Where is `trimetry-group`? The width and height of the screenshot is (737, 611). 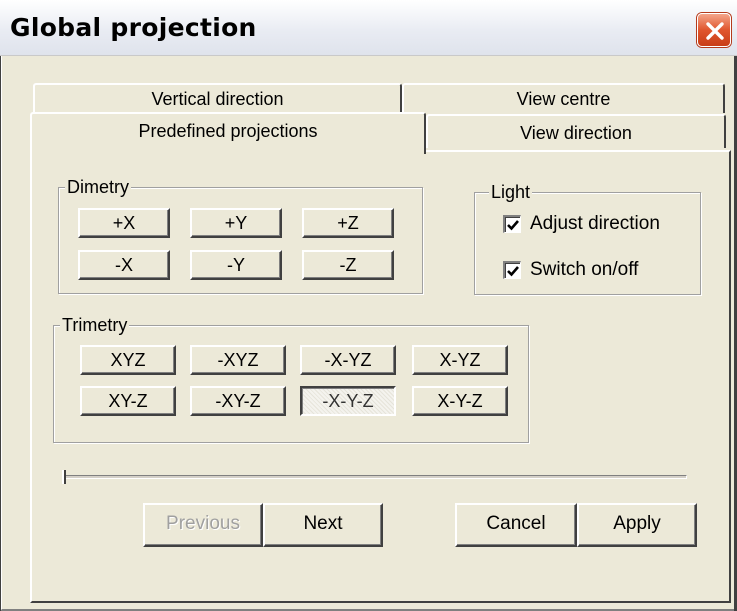
trimetry-group is located at coordinates (291, 384).